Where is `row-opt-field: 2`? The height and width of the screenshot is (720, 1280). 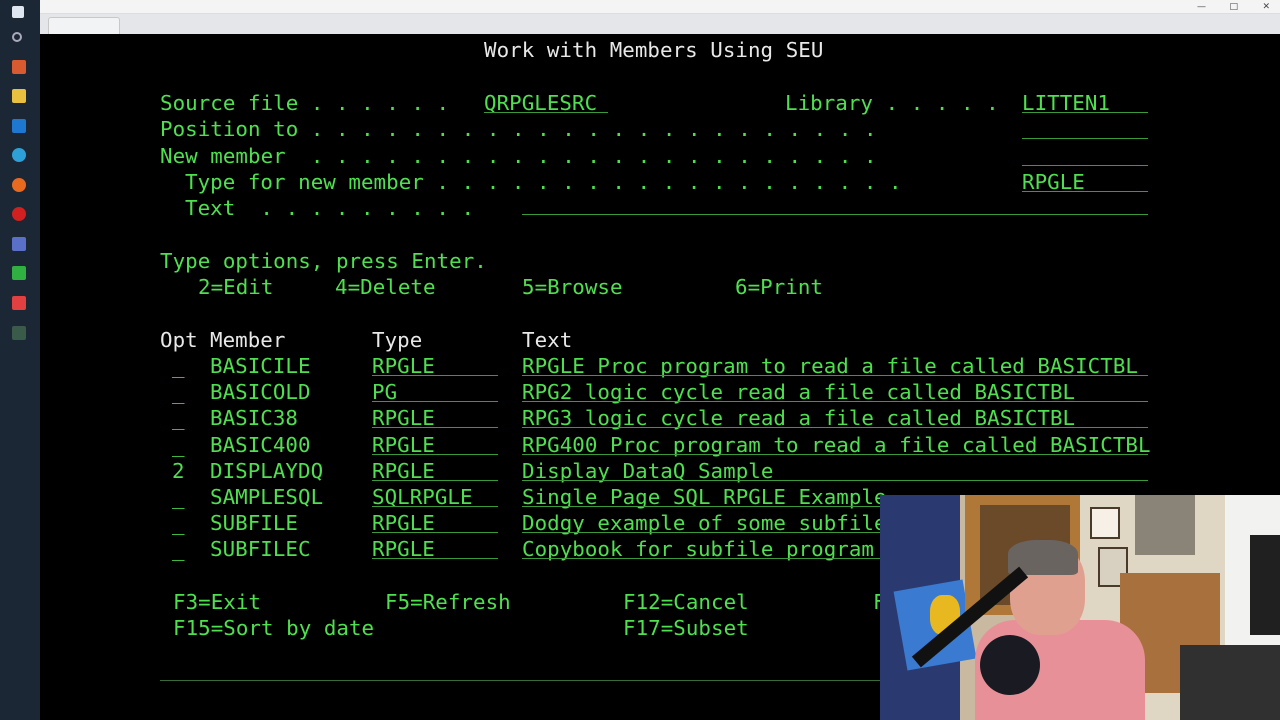
row-opt-field: 2 is located at coordinates (178, 471).